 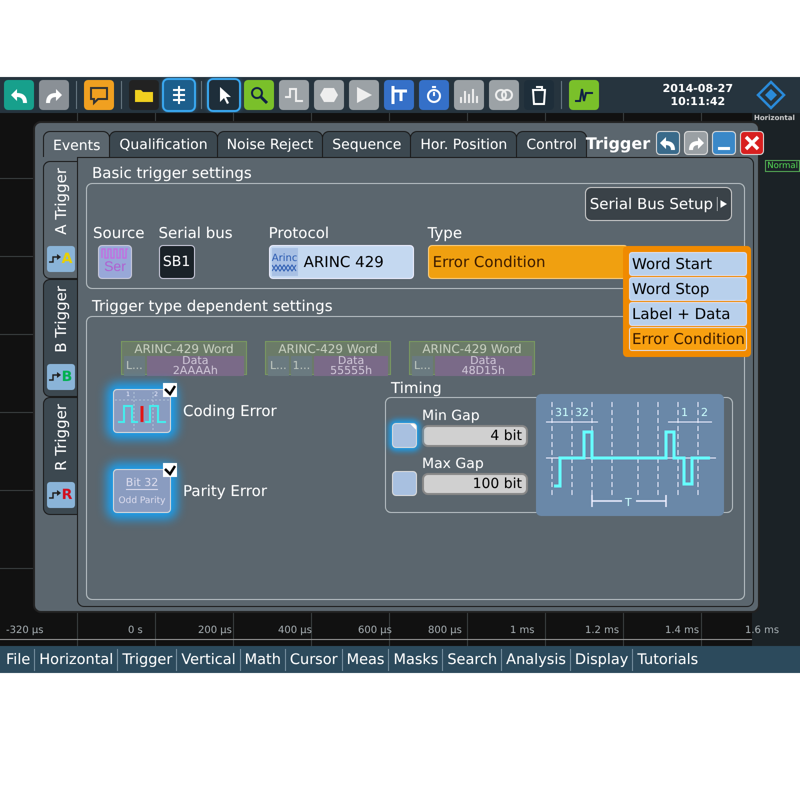 What do you see at coordinates (230, 411) in the screenshot?
I see `option-label: Coding Error` at bounding box center [230, 411].